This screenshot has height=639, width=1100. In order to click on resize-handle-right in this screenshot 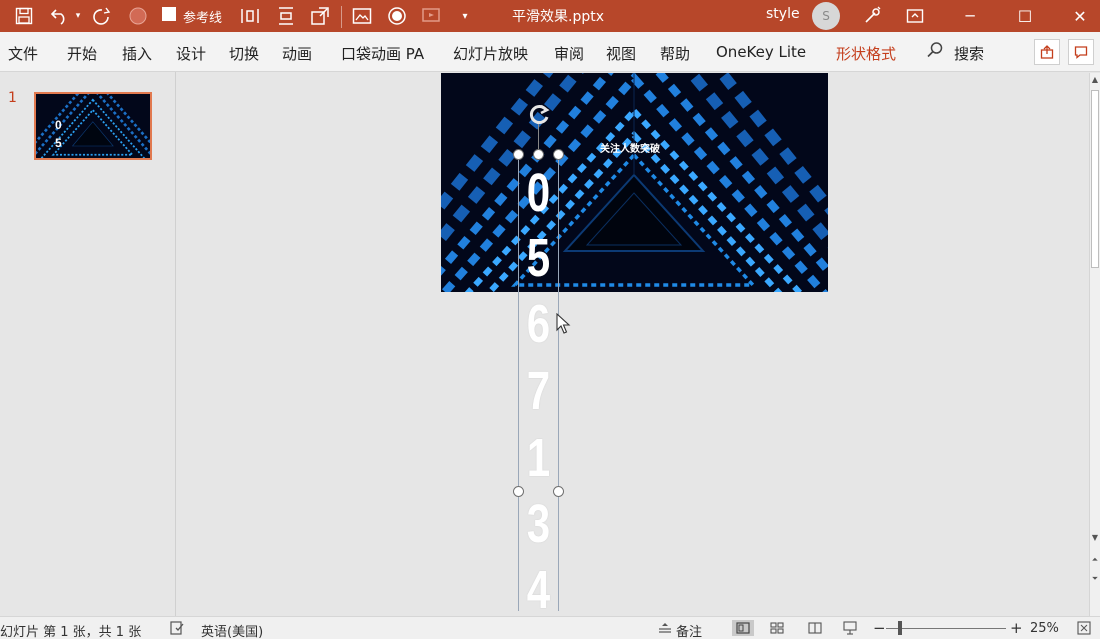, I will do `click(558, 491)`.